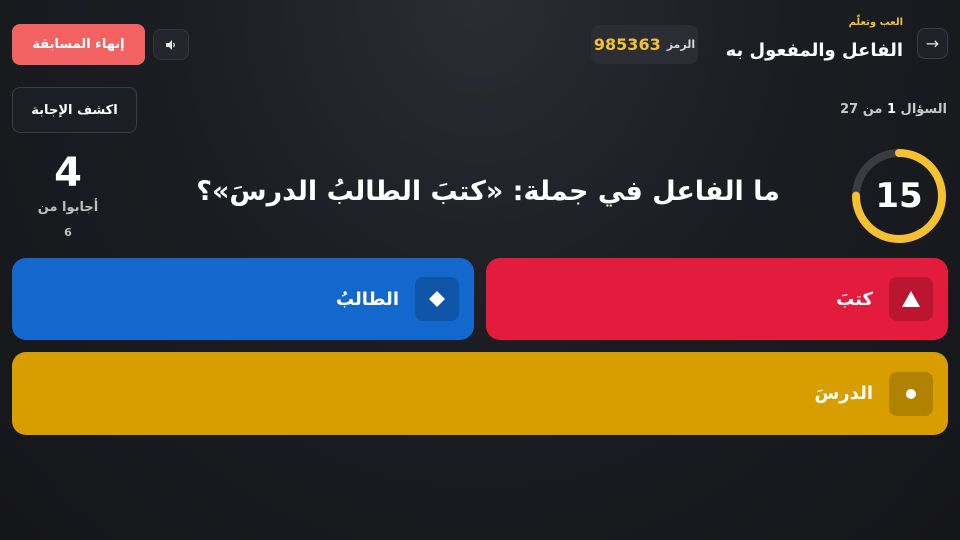  I want to click on answer-text: كتبَ, so click(854, 299).